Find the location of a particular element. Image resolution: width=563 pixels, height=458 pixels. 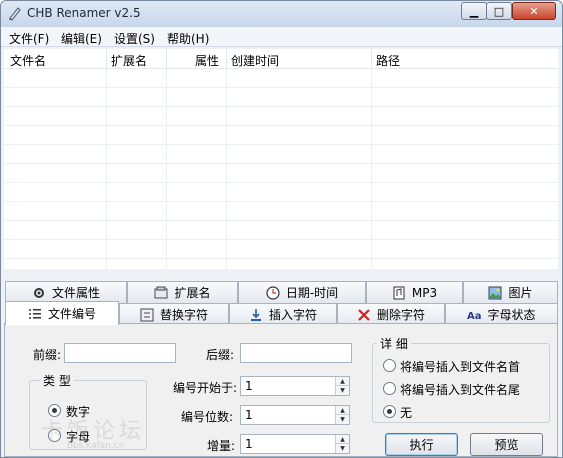

tab-extension: 扩展名 is located at coordinates (182, 292).